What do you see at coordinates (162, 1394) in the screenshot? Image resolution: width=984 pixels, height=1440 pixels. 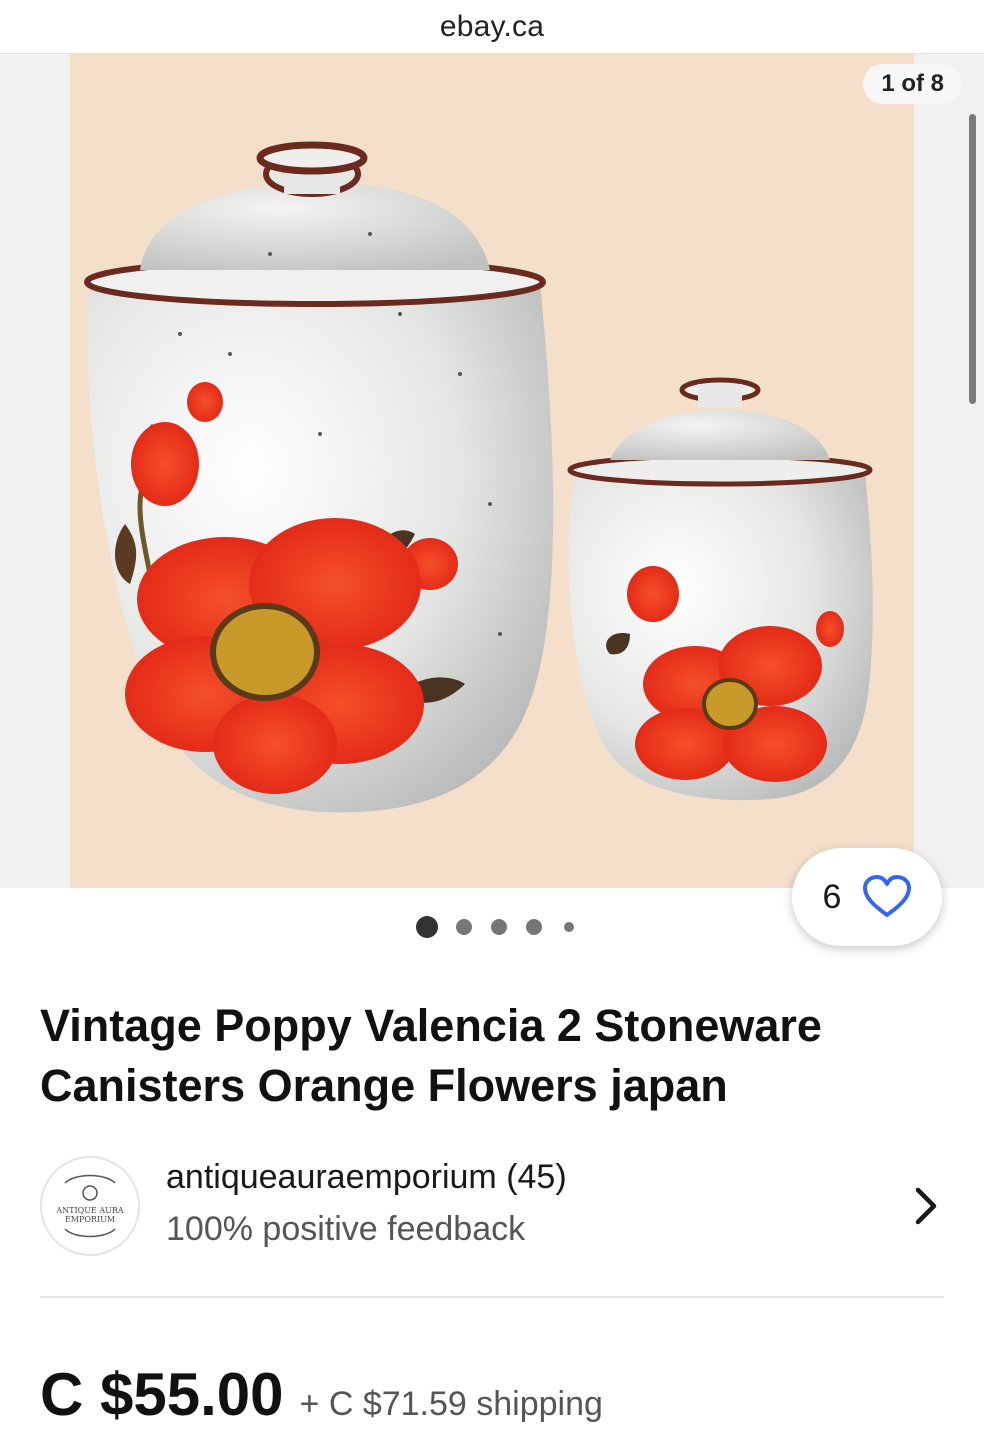 I see `item-price: C $55.00` at bounding box center [162, 1394].